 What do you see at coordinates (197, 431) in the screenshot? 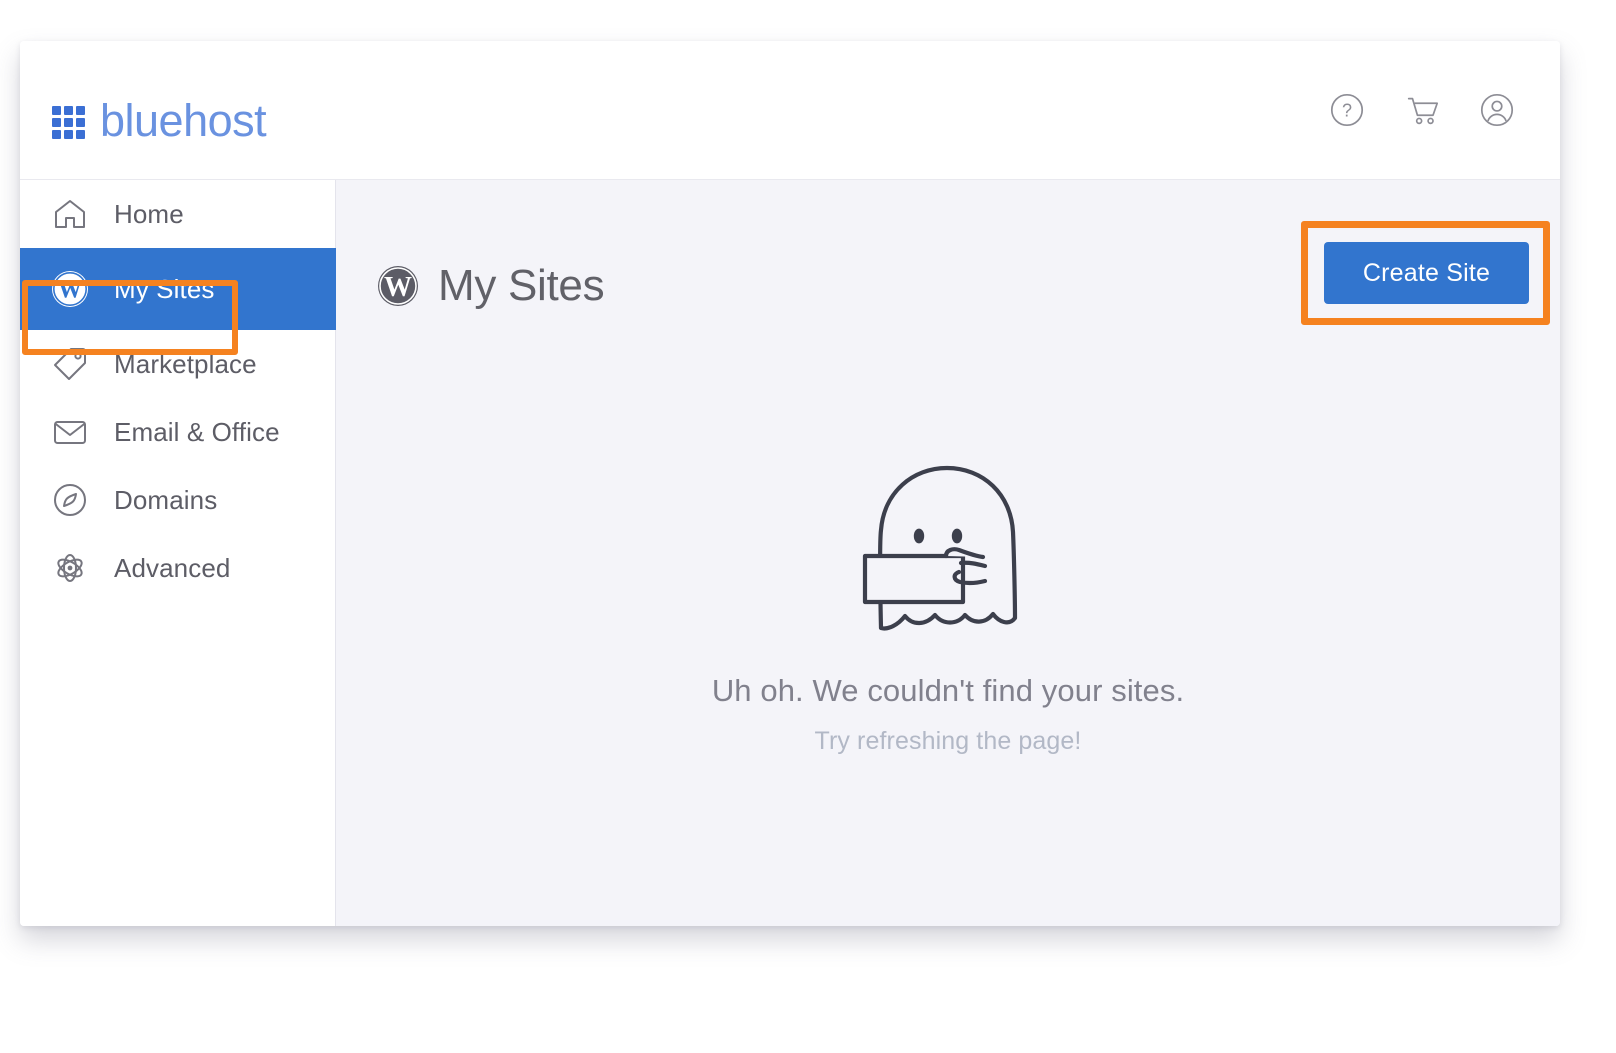
I see `sidebar-item-label: Email & Office` at bounding box center [197, 431].